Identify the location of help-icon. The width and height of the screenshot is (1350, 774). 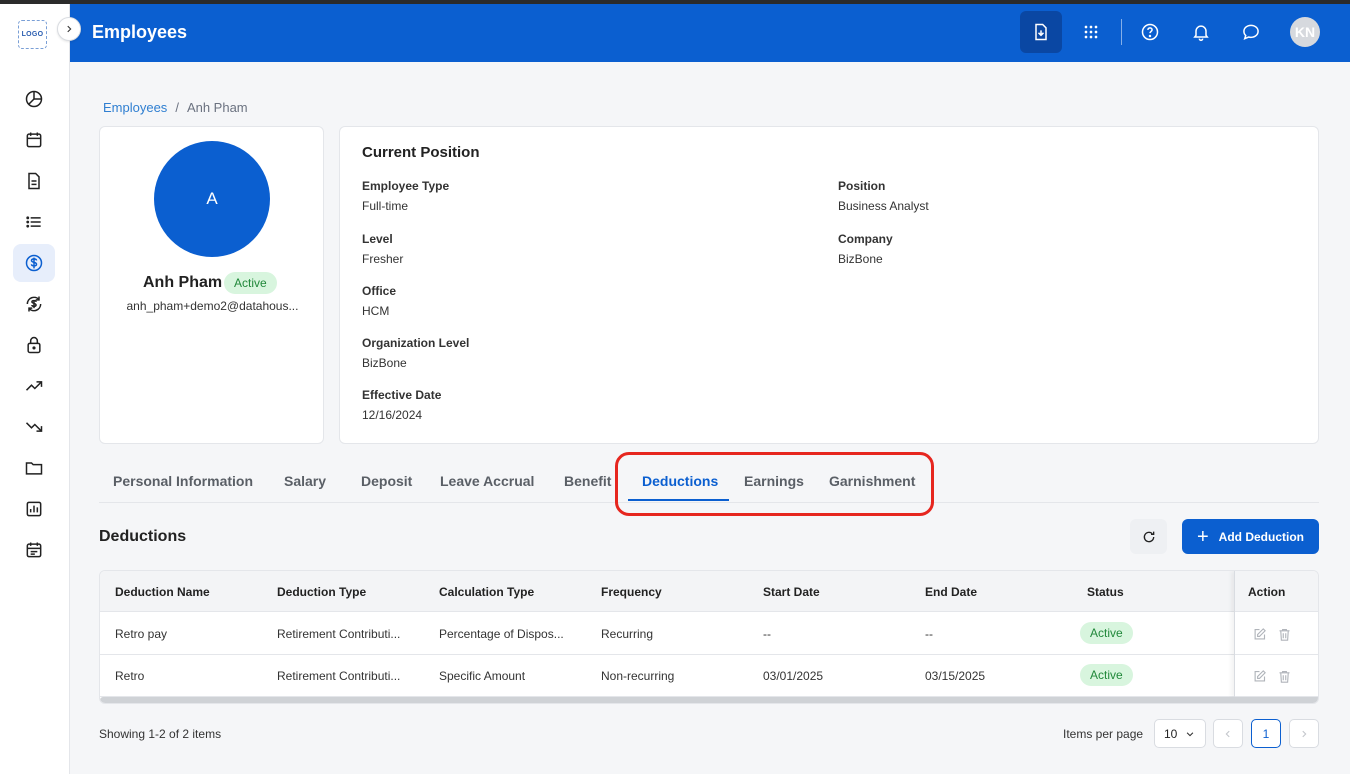
(1150, 32).